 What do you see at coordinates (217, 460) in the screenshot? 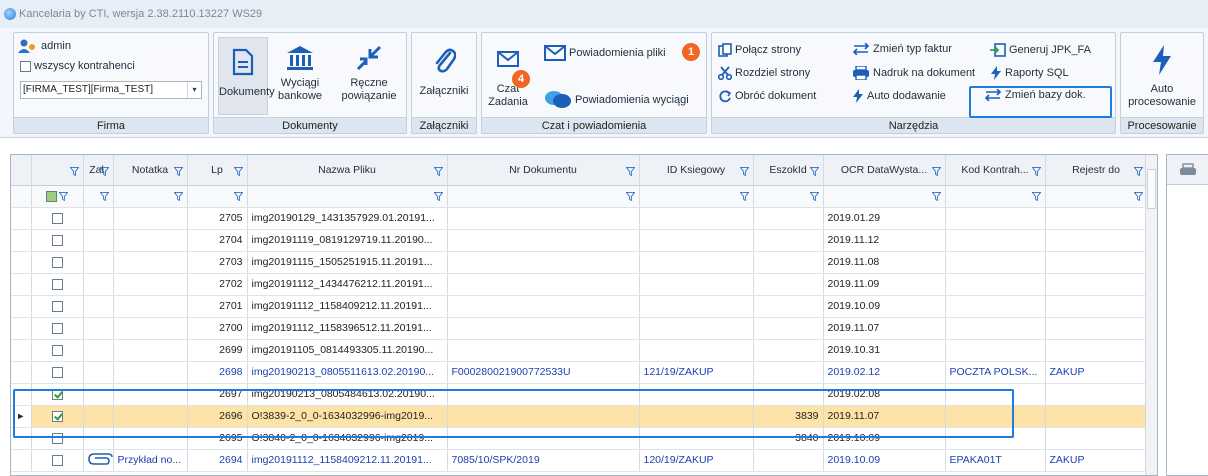
I see `cell-lp: 2694` at bounding box center [217, 460].